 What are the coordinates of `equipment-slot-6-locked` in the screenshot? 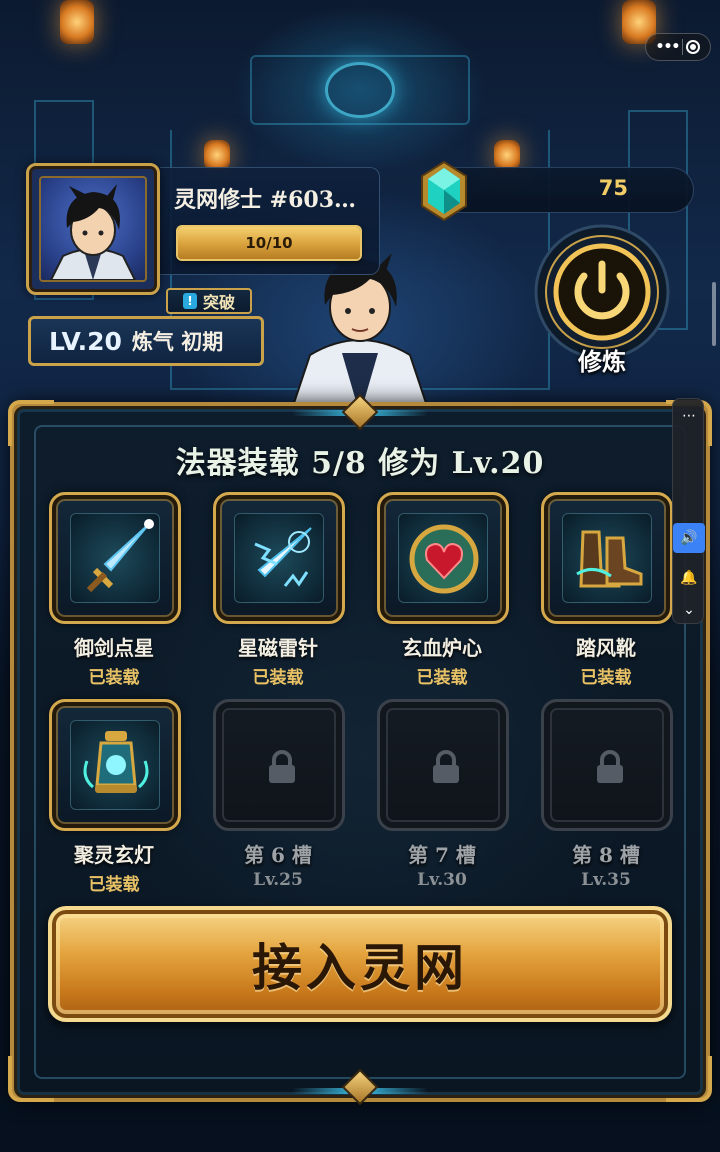 It's located at (279, 765).